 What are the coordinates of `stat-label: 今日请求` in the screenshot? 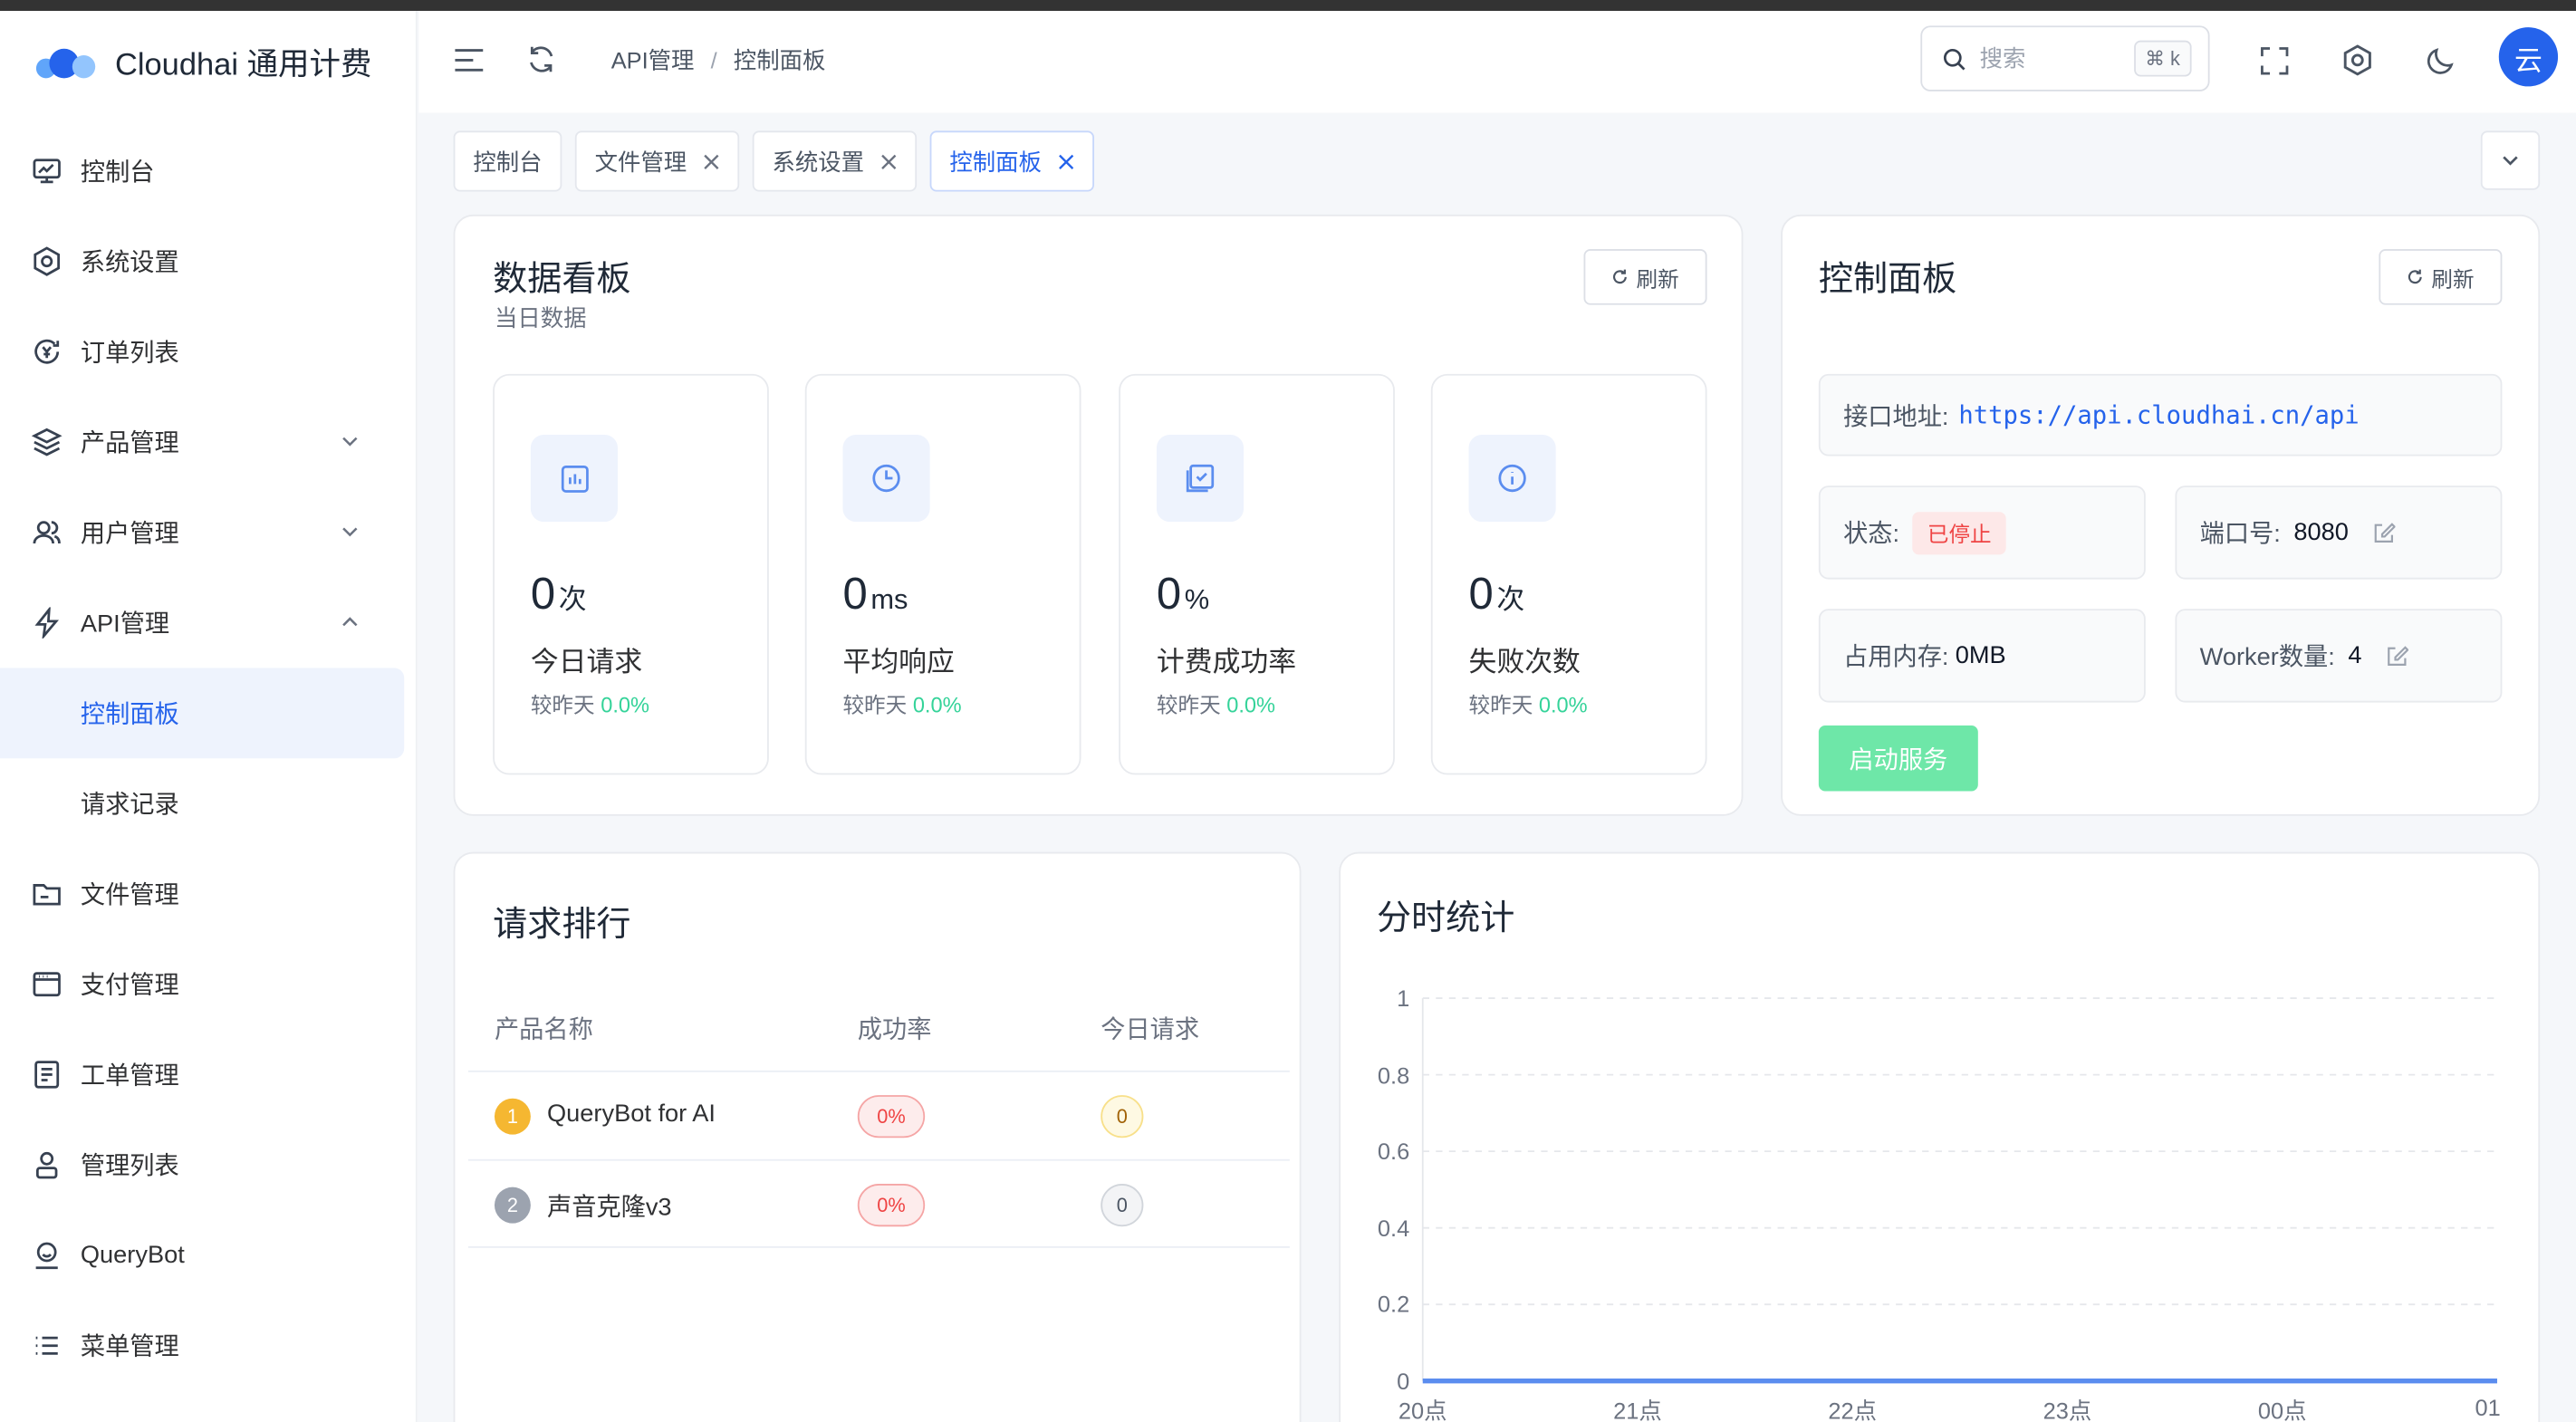 It's located at (586, 662).